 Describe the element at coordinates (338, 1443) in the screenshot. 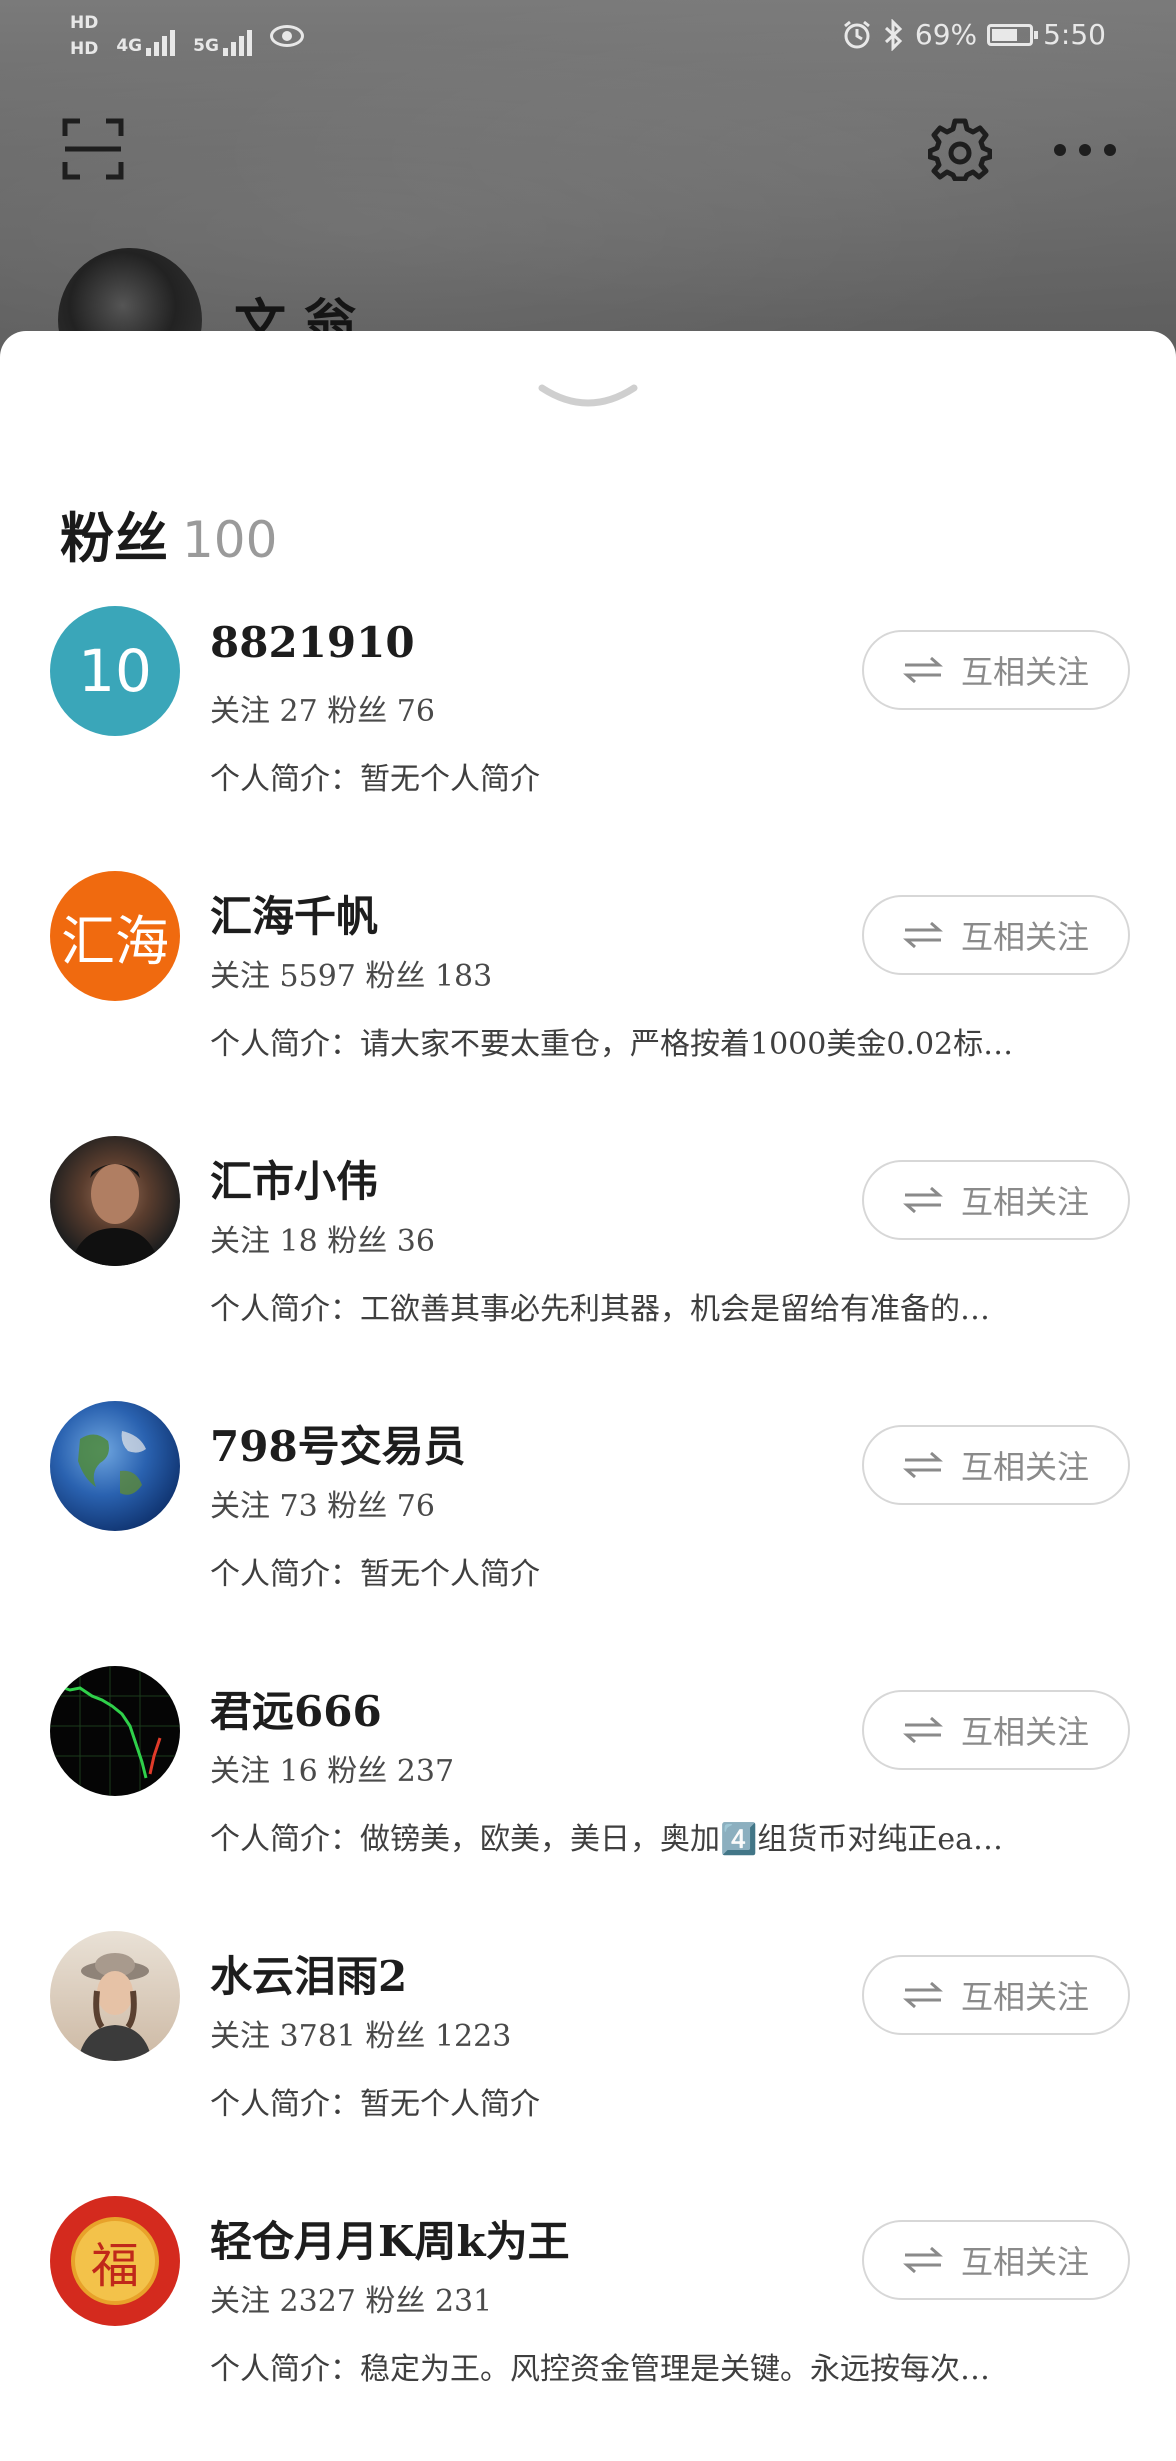

I see `follower-name: 798号交易员` at that location.